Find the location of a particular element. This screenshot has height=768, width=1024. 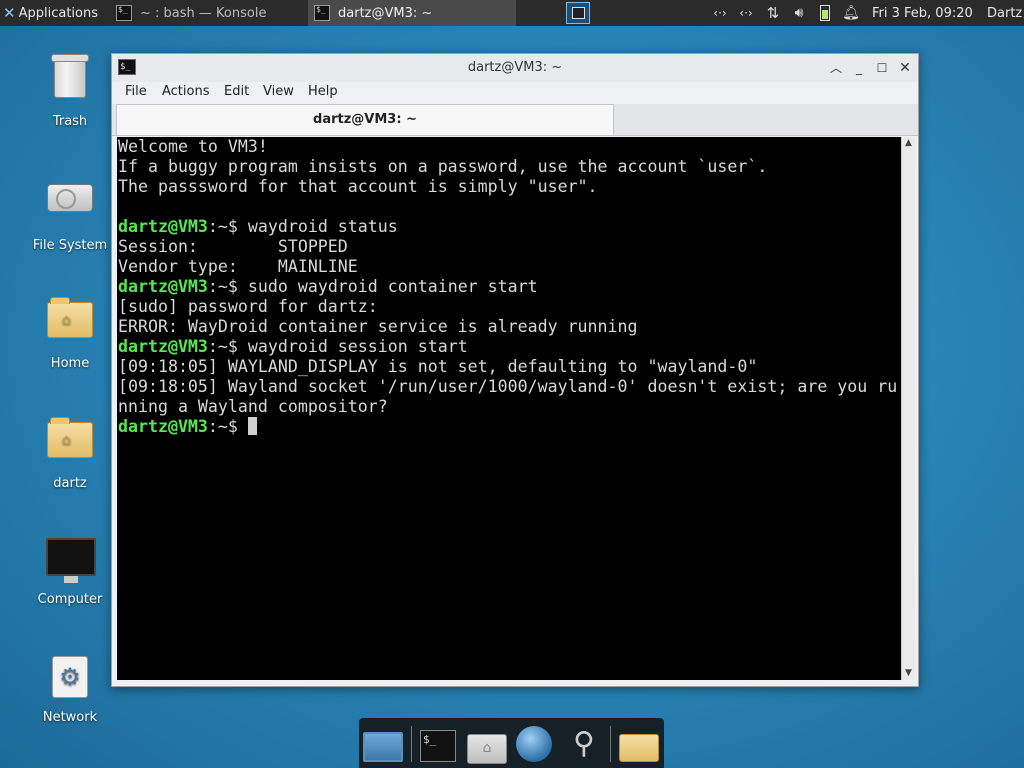

terminal-line: nning a Wayland compositor? is located at coordinates (253, 406).